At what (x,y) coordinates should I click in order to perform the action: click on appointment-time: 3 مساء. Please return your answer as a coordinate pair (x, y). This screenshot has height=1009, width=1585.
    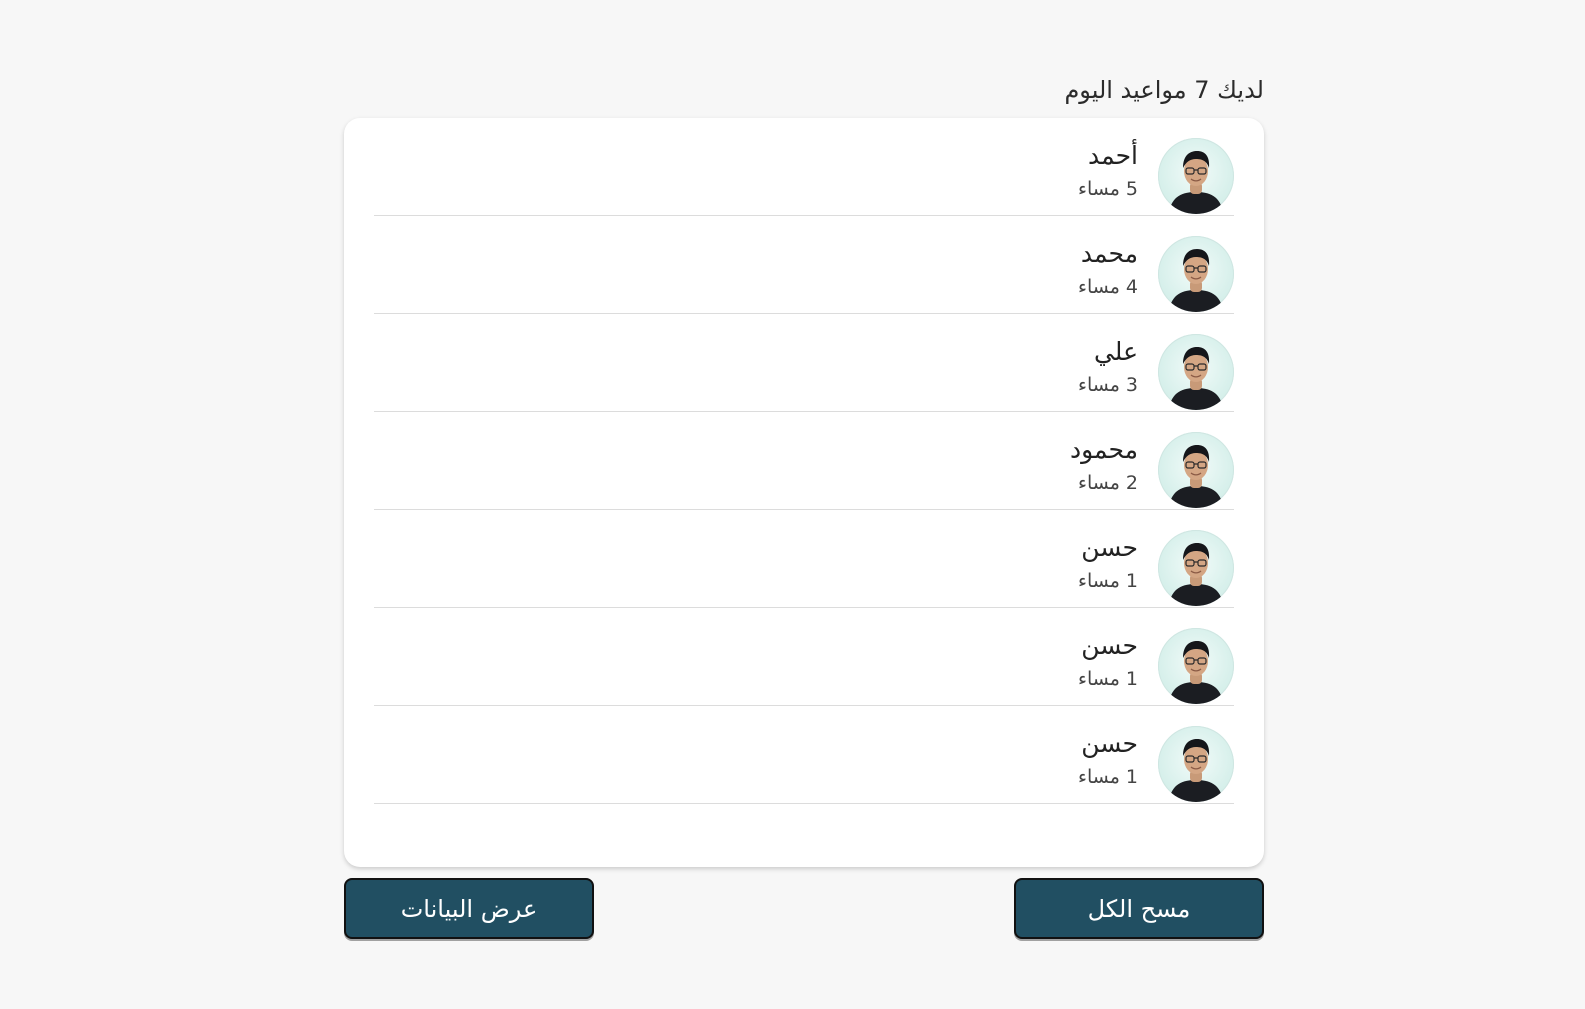
    Looking at the image, I should click on (1108, 385).